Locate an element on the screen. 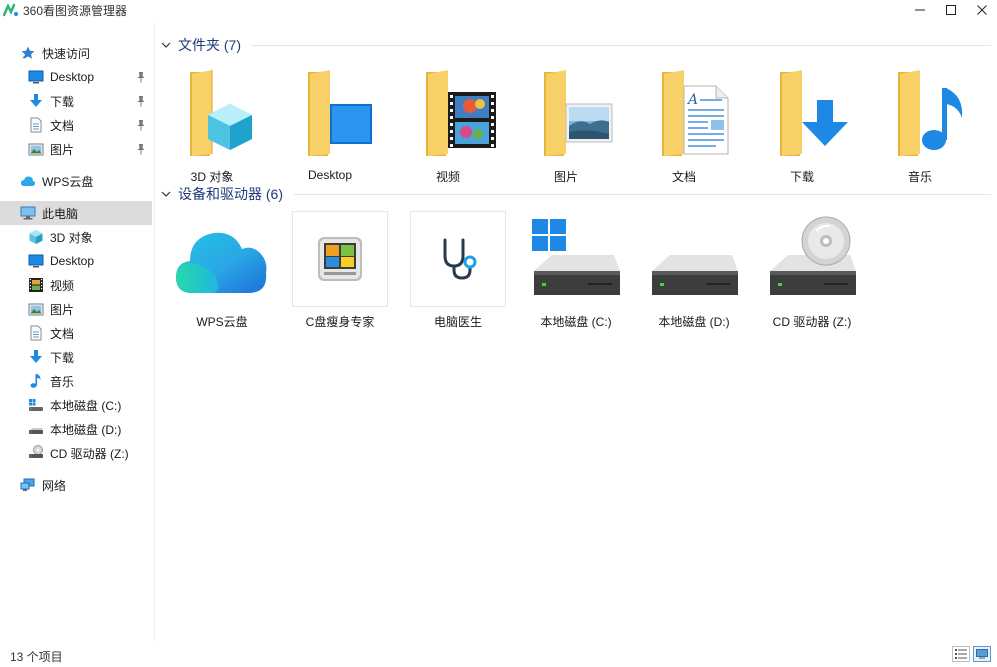 Image resolution: width=997 pixels, height=667 pixels. maximize-button is located at coordinates (951, 10).